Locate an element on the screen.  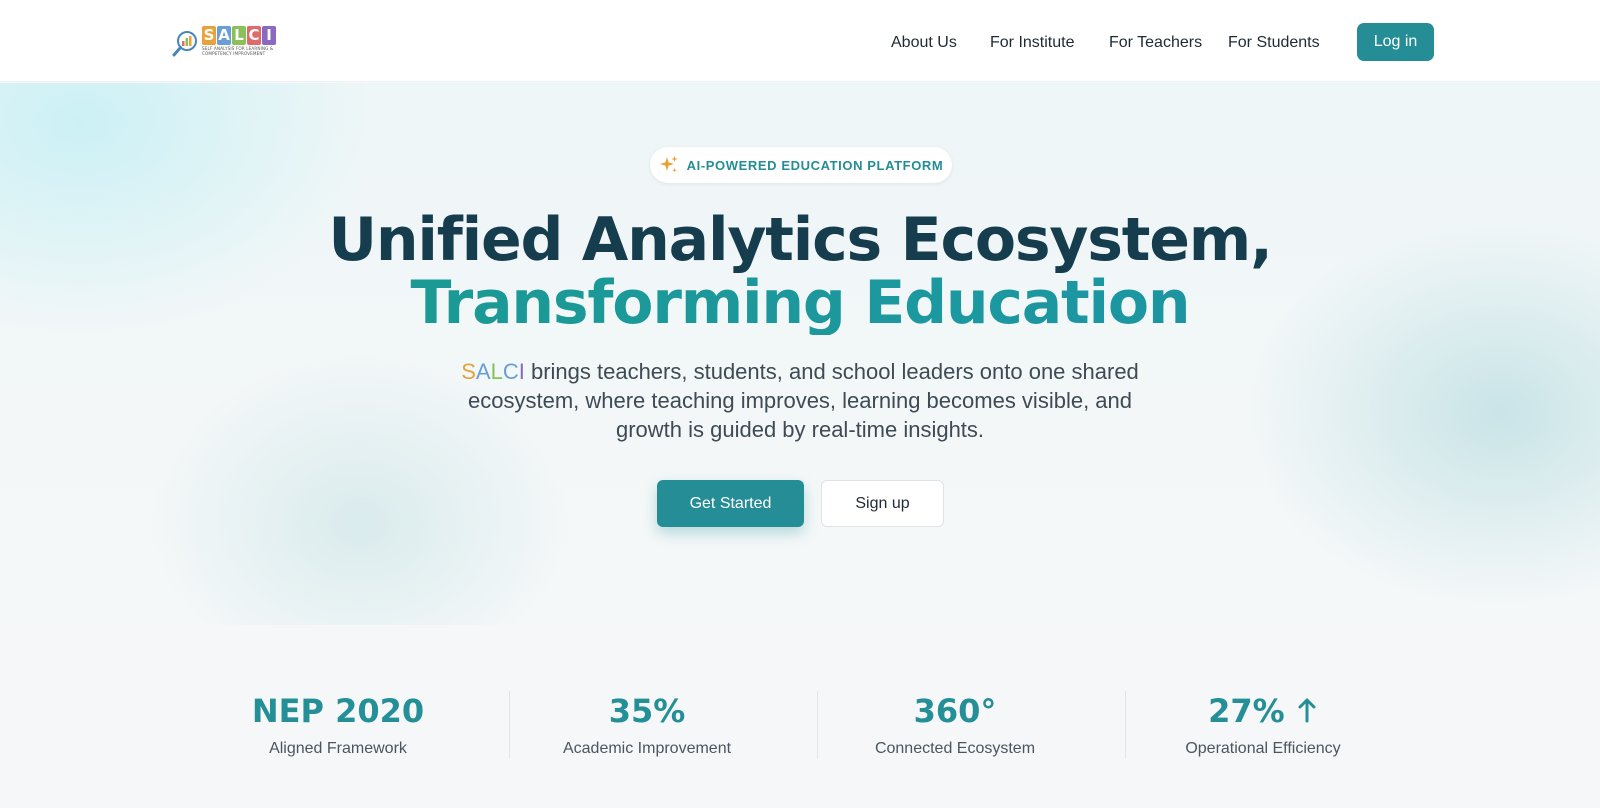
stat-value: 35% is located at coordinates (647, 711).